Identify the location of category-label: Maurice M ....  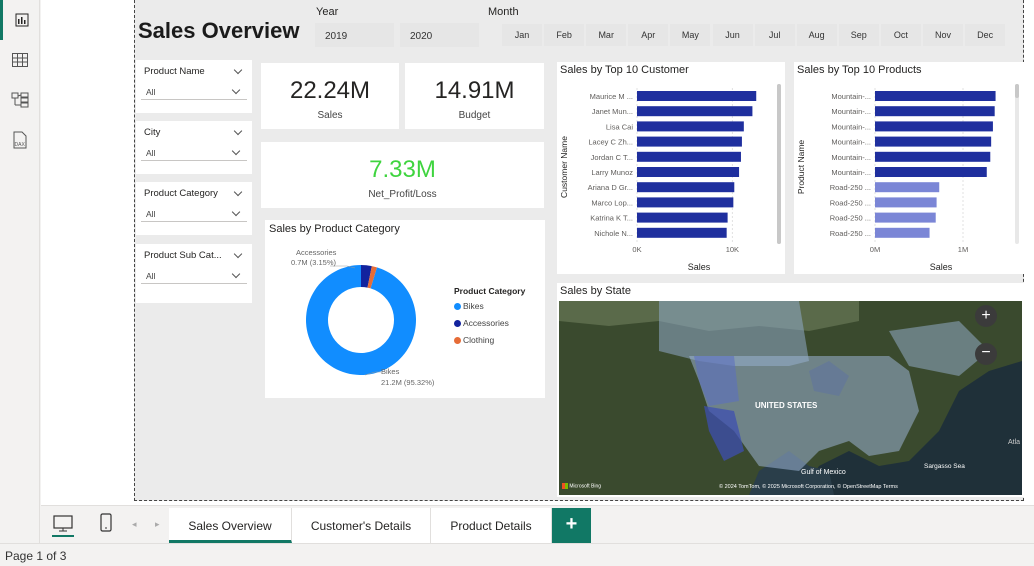
(611, 96).